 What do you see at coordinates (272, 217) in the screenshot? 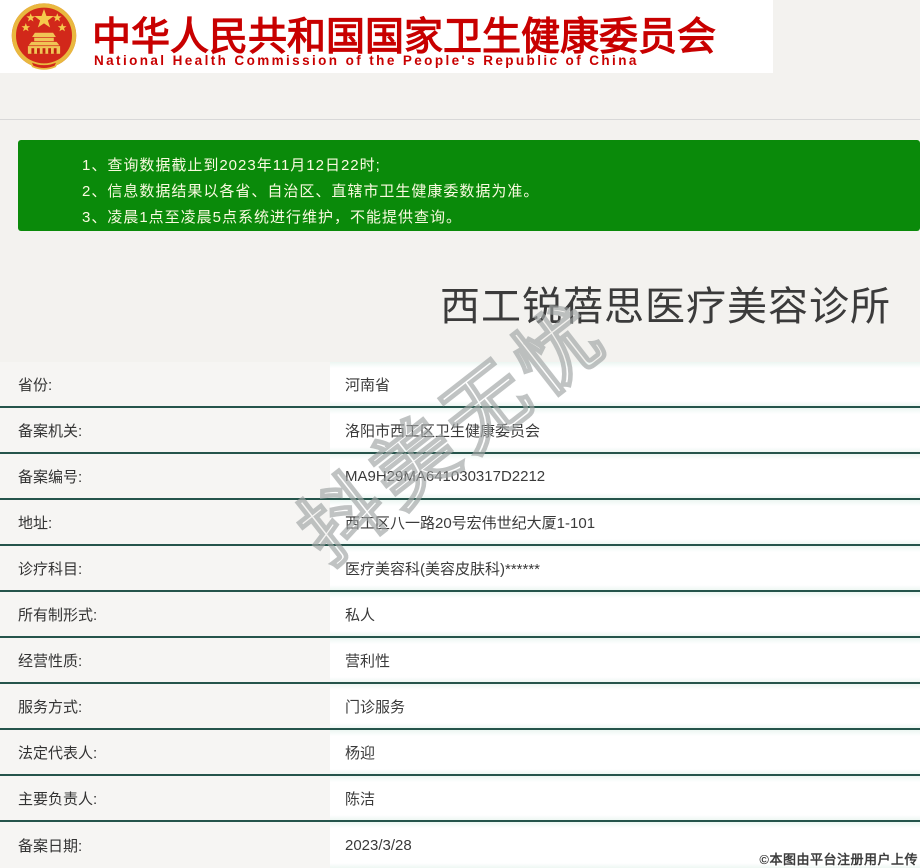
I see `notice-line-3: 3、凌晨1点至凌晨5点系统进行维护，不能提供查询。` at bounding box center [272, 217].